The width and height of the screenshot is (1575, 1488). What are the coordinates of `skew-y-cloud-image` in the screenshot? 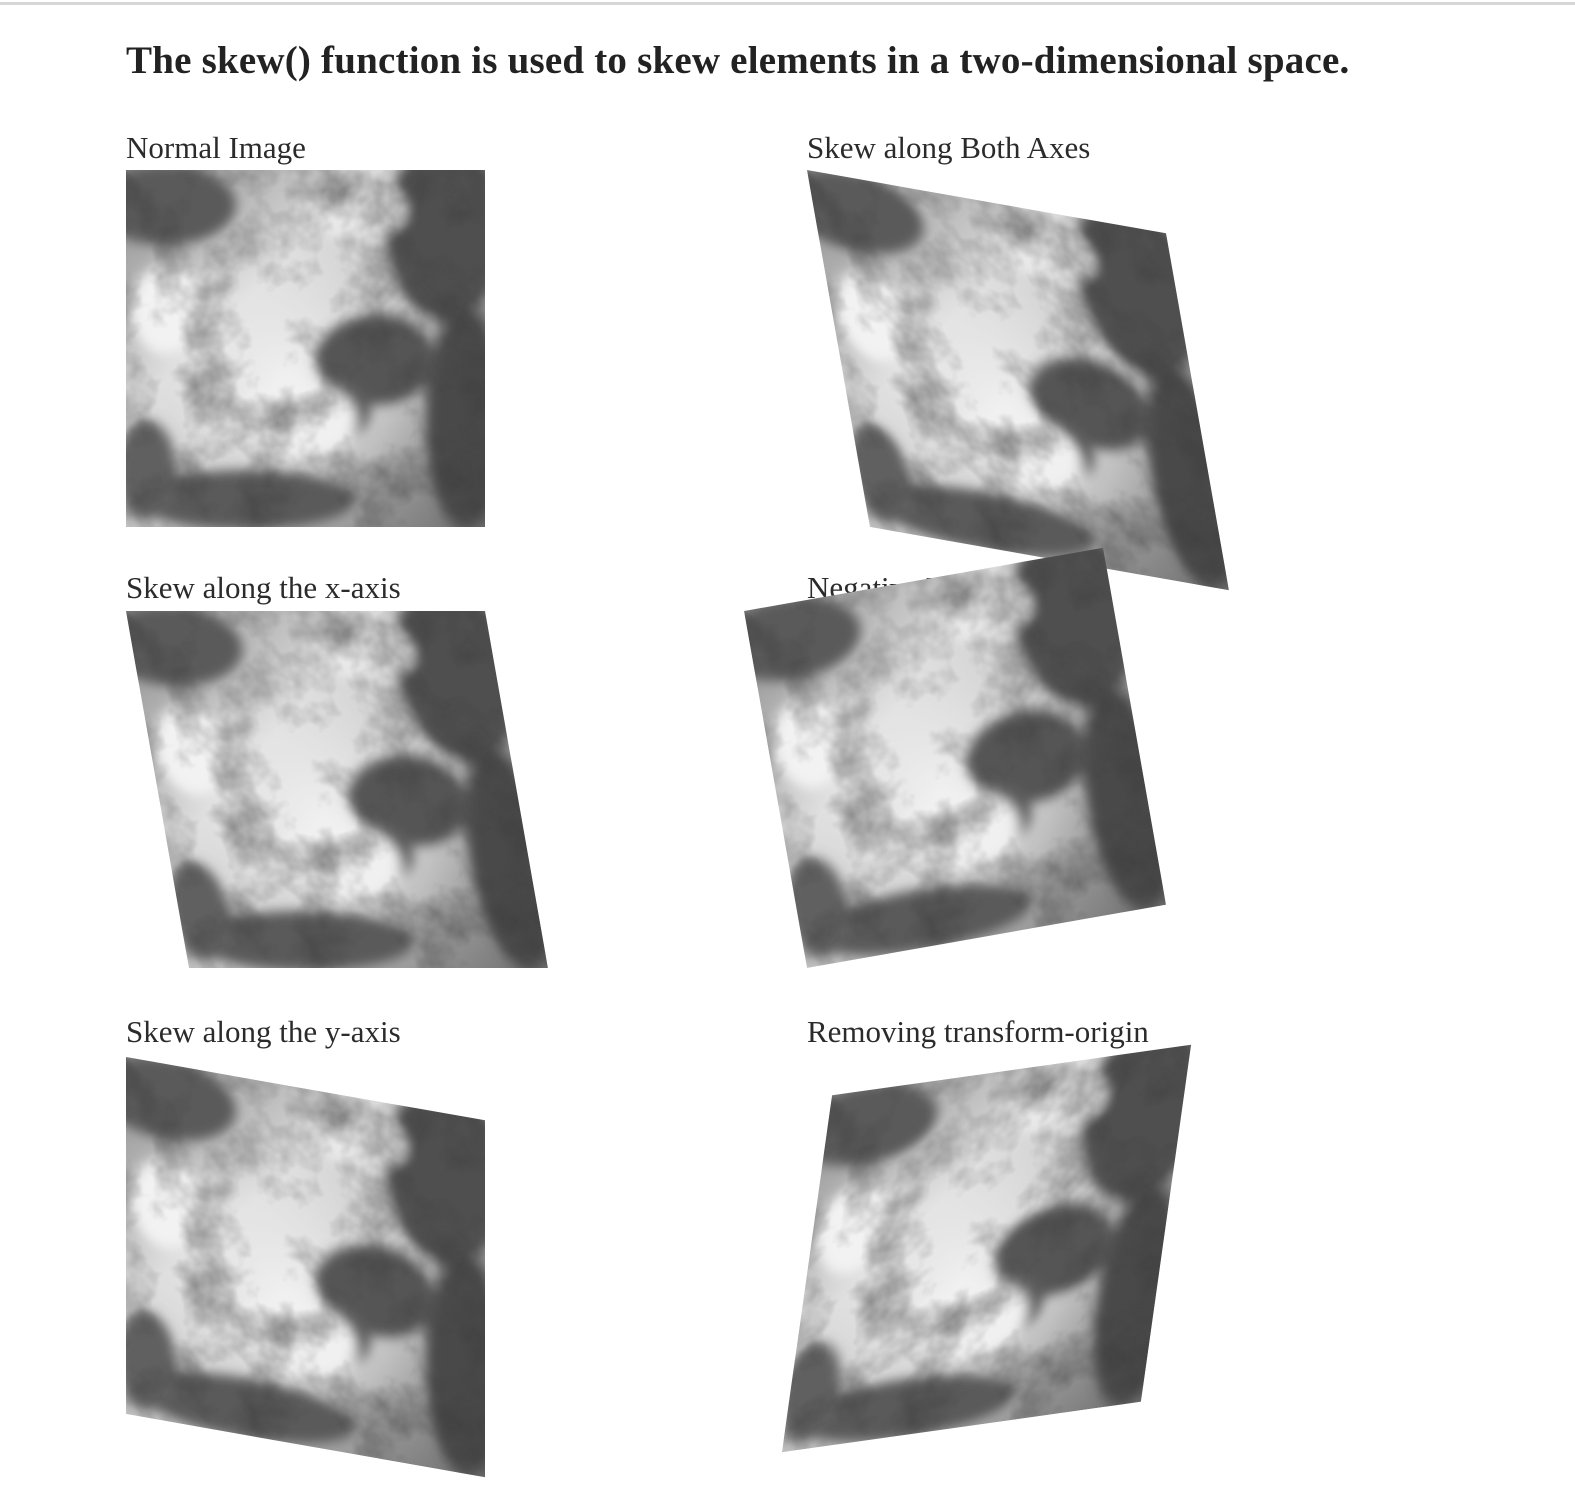 It's located at (305, 1267).